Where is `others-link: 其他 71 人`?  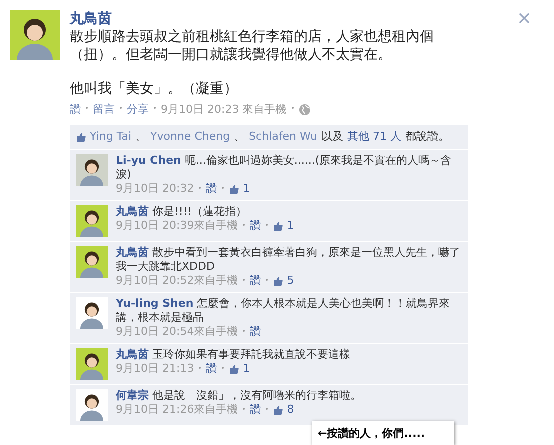 others-link: 其他 71 人 is located at coordinates (374, 136).